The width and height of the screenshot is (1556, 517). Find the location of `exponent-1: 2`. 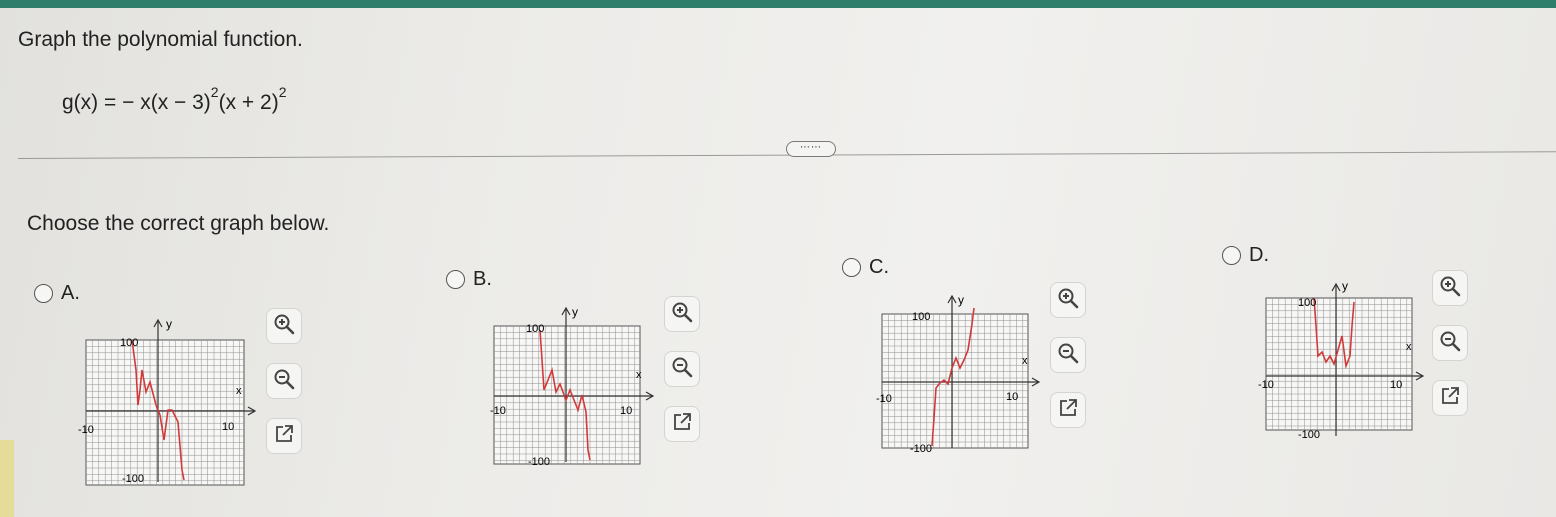

exponent-1: 2 is located at coordinates (214, 92).